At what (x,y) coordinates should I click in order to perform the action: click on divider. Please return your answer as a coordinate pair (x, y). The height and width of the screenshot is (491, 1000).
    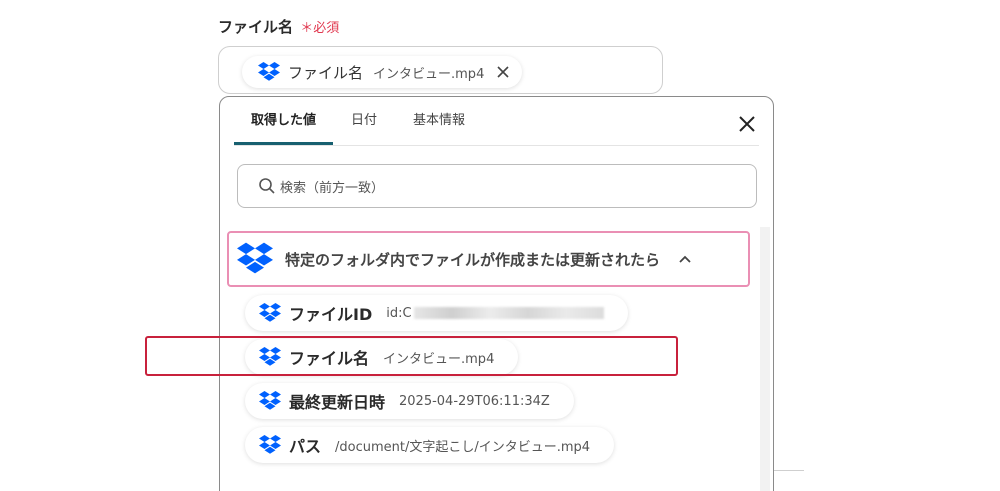
    Looking at the image, I should click on (789, 470).